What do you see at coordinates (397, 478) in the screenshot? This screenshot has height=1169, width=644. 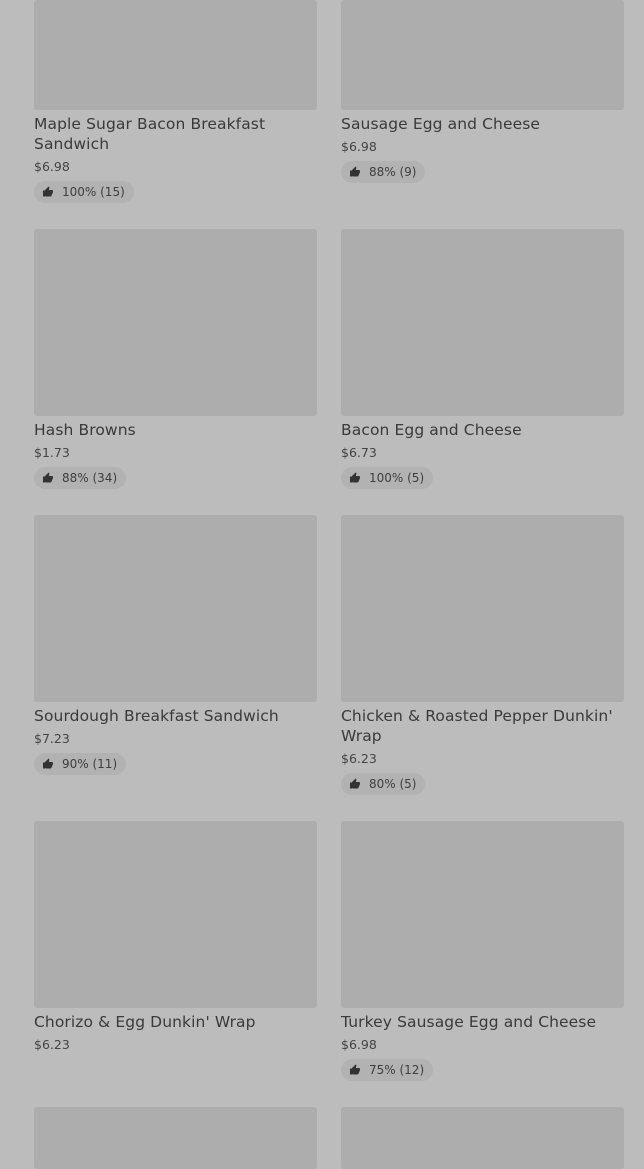 I see `rating-text: 100% (5)` at bounding box center [397, 478].